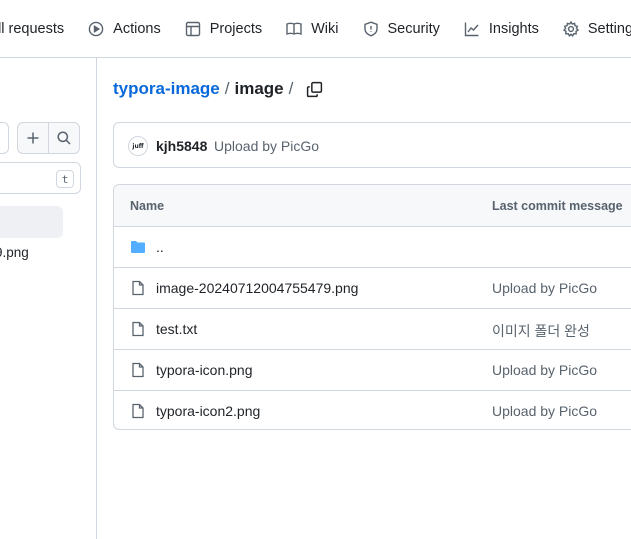 The width and height of the screenshot is (631, 539). I want to click on tab-label: Actions, so click(137, 28).